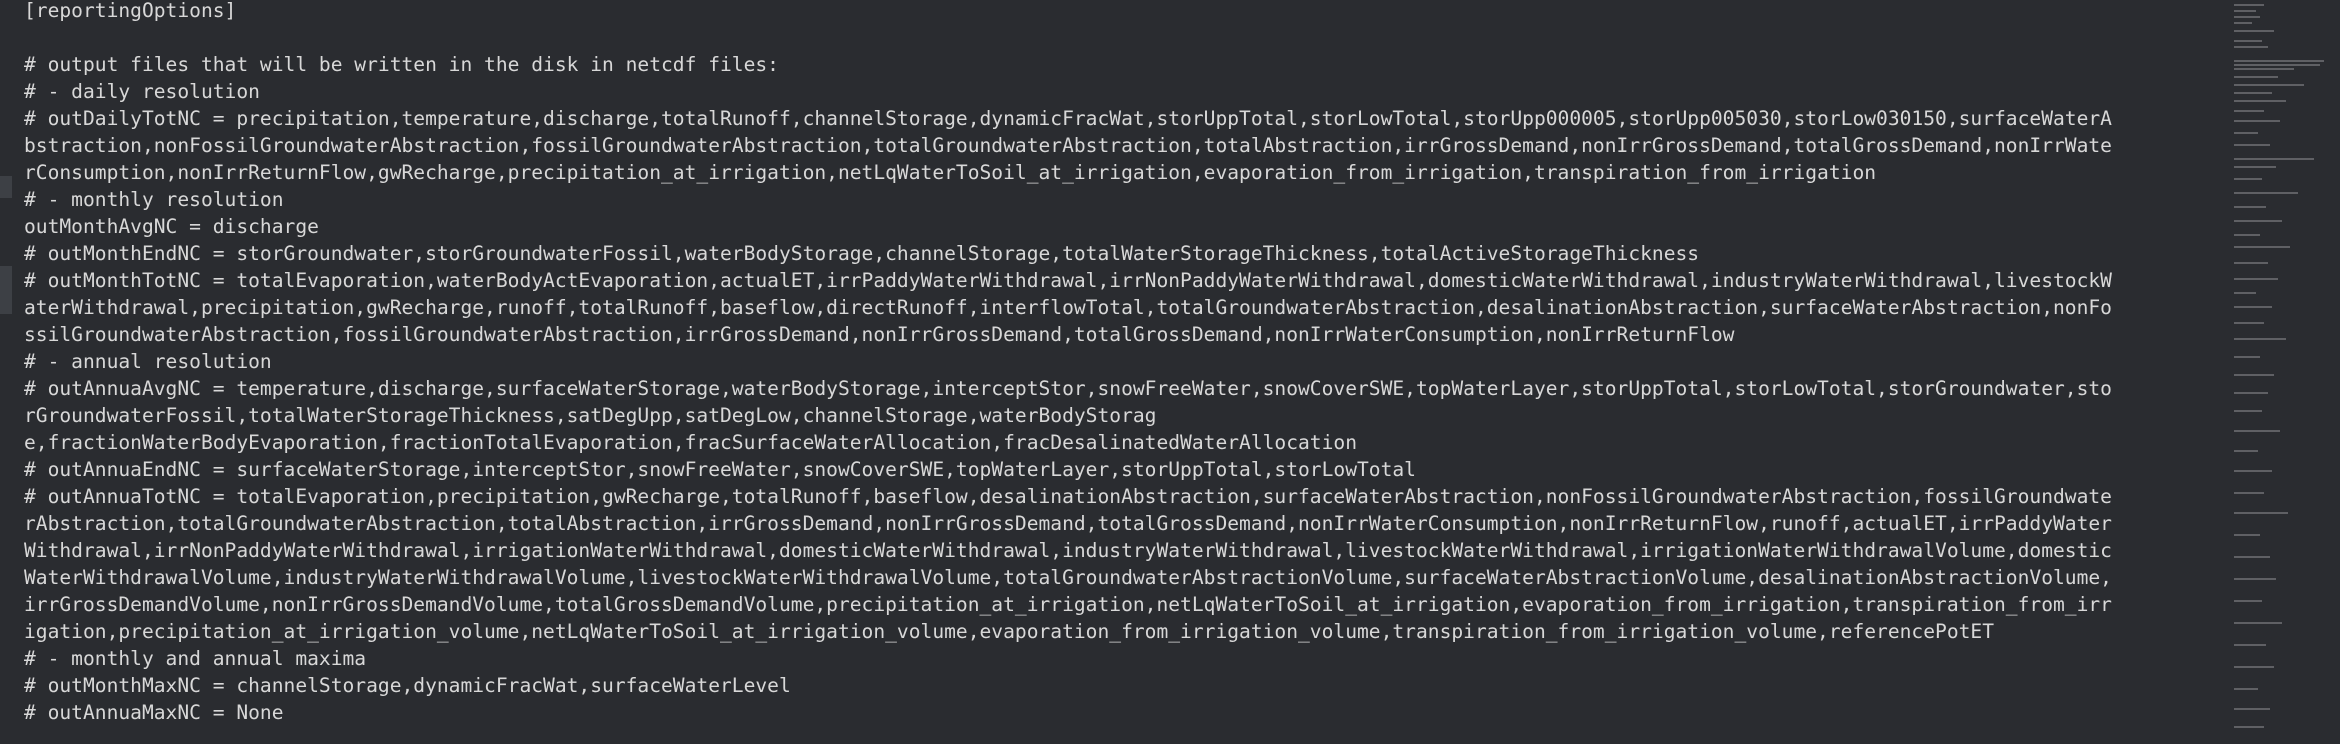 The image size is (2340, 744). What do you see at coordinates (154, 199) in the screenshot?
I see `code-line: # - monthly resolution` at bounding box center [154, 199].